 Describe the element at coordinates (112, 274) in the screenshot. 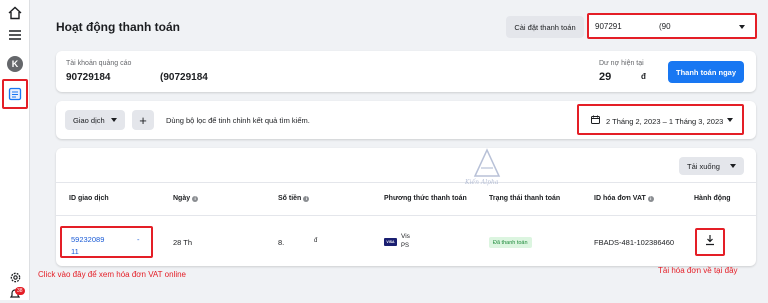

I see `annotation-view-vat-online: Click vào đây để xem hóa đơn VAT online` at that location.